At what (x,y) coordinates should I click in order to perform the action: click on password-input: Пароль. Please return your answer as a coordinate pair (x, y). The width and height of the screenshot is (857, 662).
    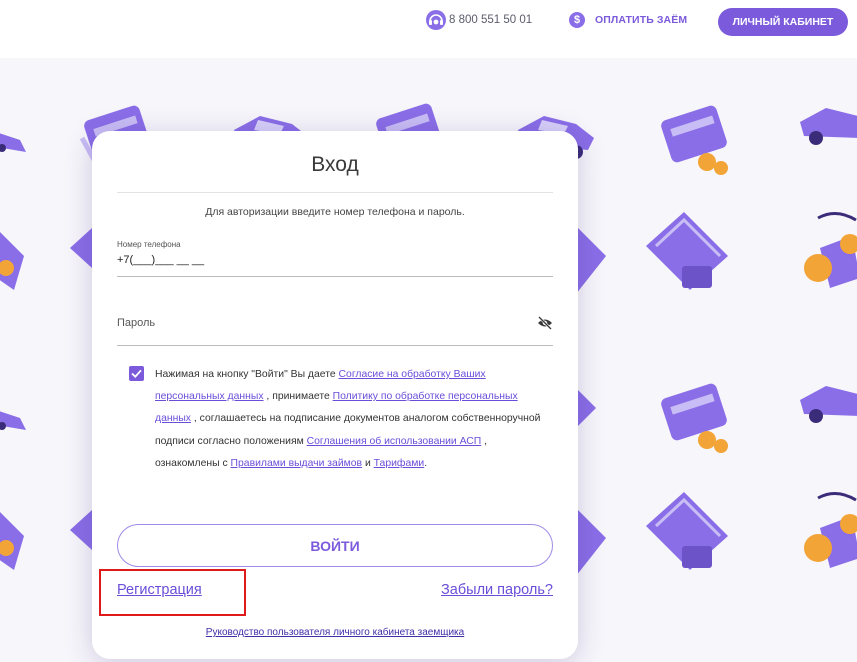
    Looking at the image, I should click on (136, 323).